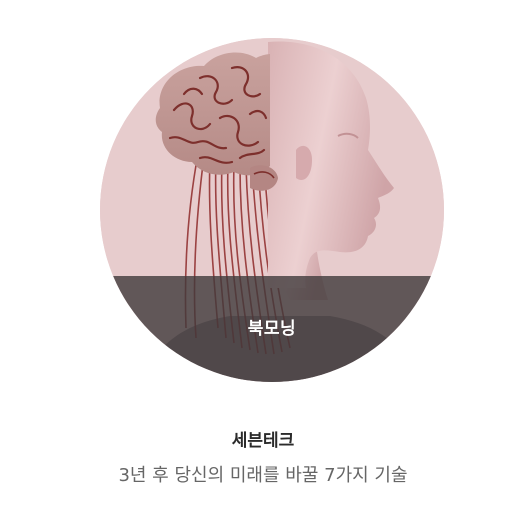 The image size is (526, 512). Describe the element at coordinates (263, 438) in the screenshot. I see `book-title: 세븐테크` at that location.